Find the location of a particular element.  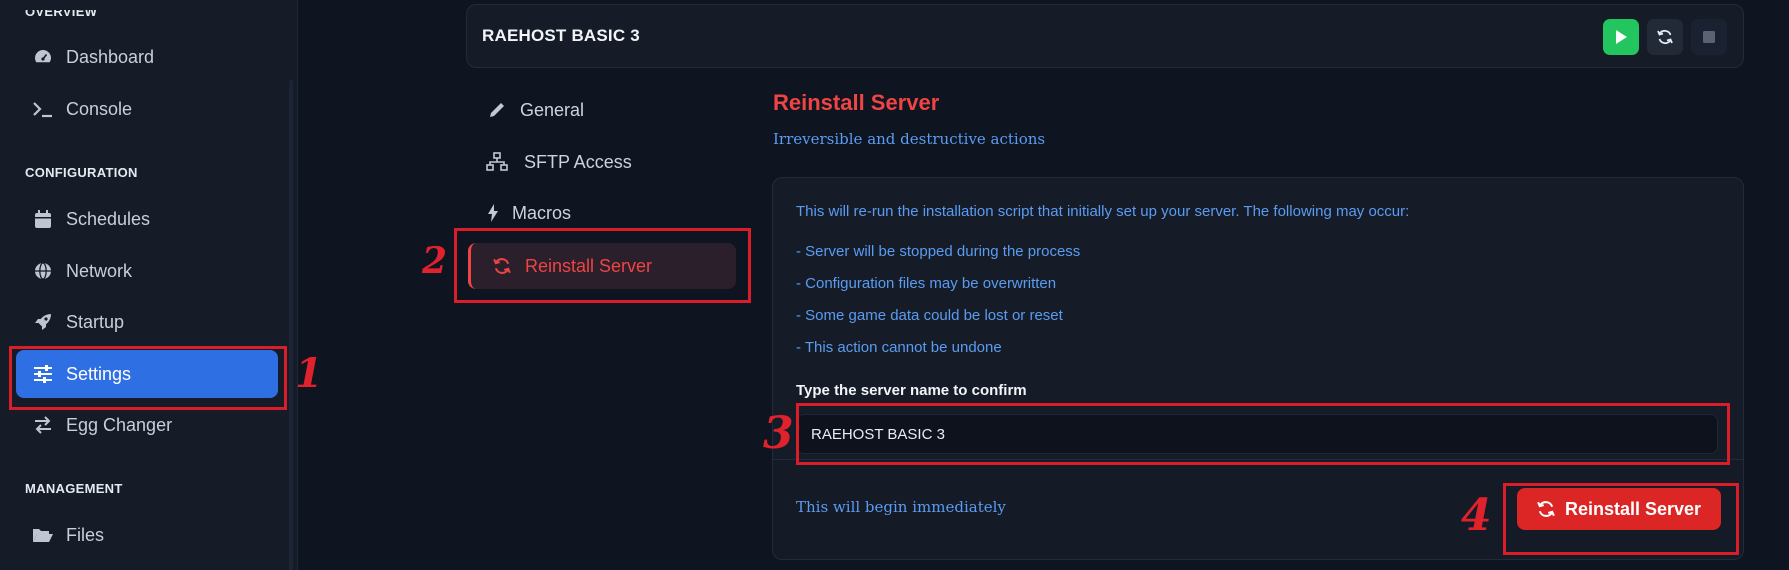

sidebar-item-label: Dashboard is located at coordinates (110, 56).